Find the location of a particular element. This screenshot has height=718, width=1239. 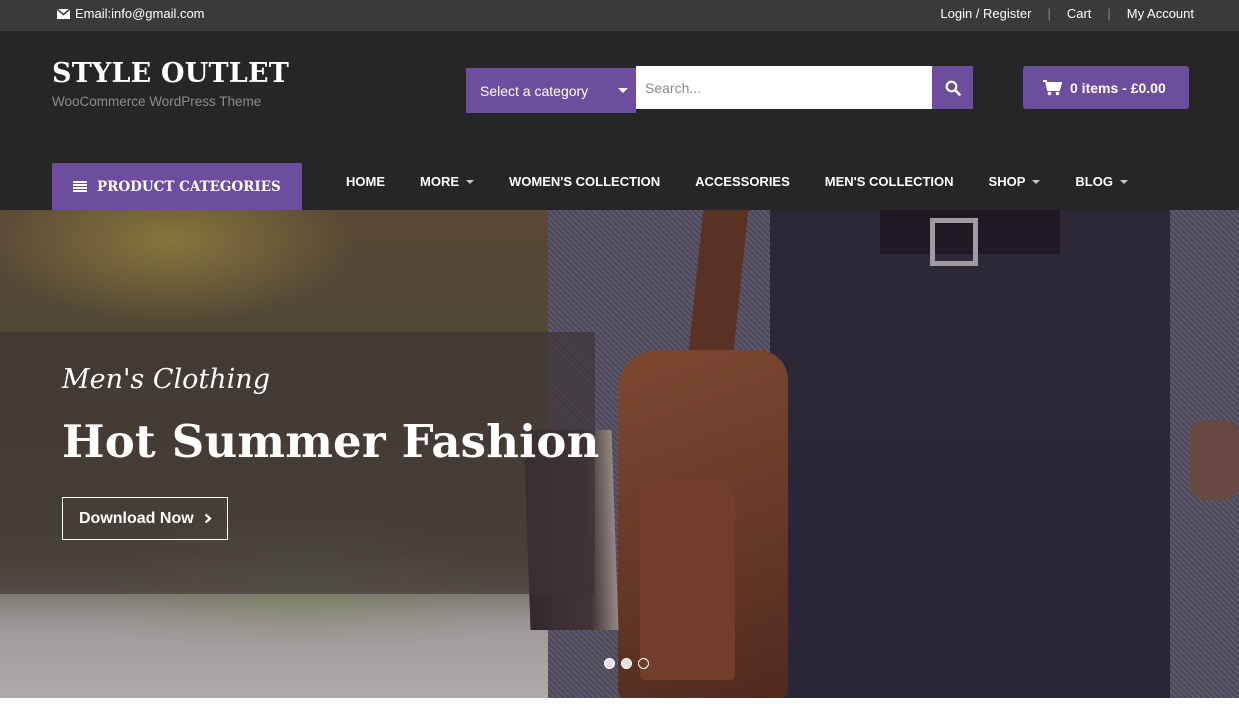

account-links: Login / Register | Cart | My Account is located at coordinates (1067, 13).